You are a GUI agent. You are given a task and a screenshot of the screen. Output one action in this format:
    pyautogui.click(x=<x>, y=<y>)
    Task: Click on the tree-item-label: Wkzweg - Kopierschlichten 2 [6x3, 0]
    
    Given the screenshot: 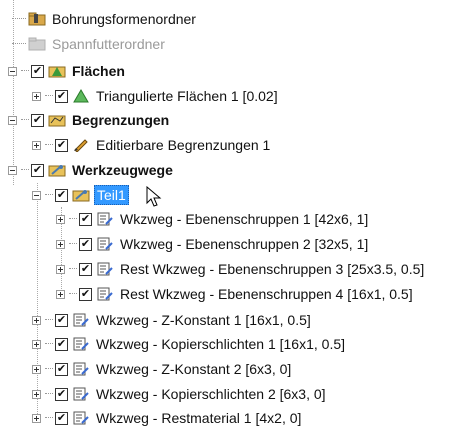 What is the action you would take?
    pyautogui.click(x=211, y=394)
    